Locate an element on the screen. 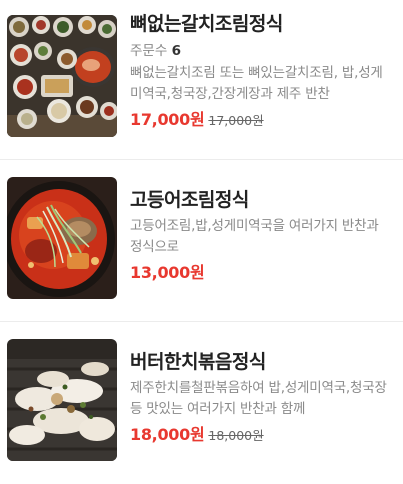  galchi-jorim-set-photo is located at coordinates (62, 76).